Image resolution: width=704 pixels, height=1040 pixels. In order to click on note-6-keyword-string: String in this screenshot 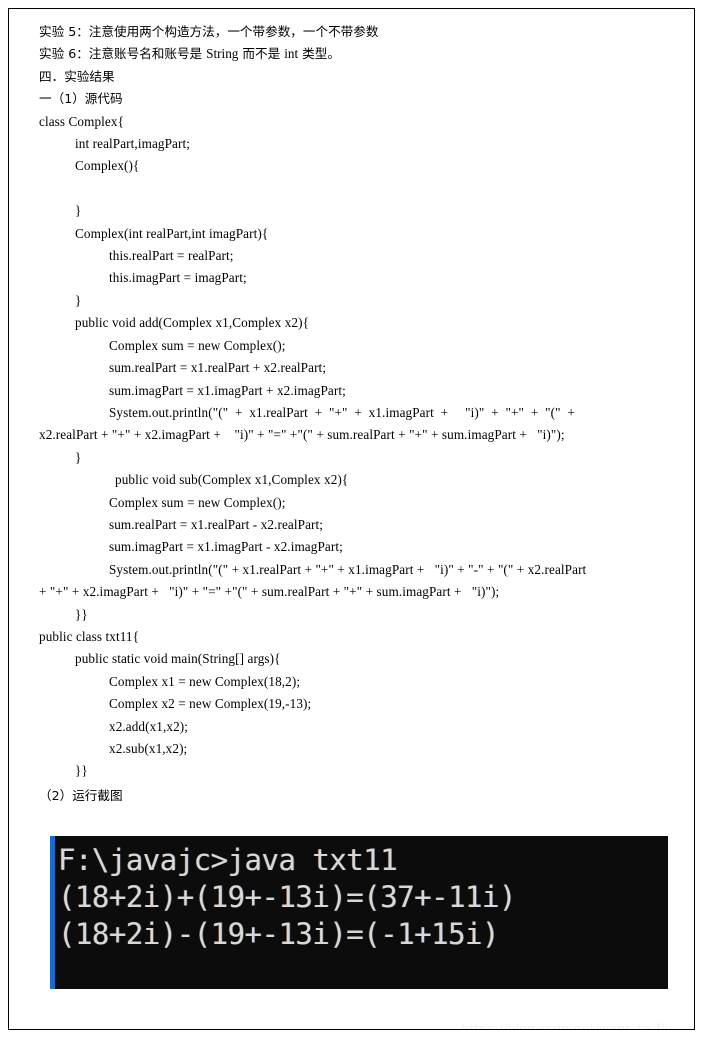, I will do `click(222, 54)`.